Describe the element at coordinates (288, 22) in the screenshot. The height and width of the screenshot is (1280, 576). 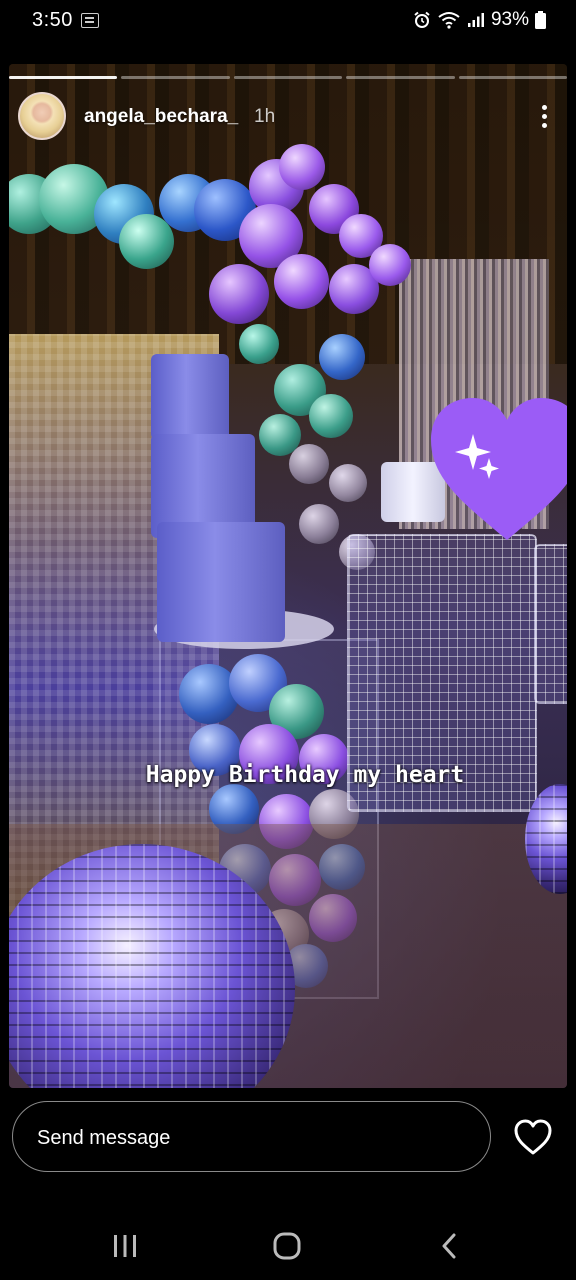
I see `status-bar: 3:50 93%` at that location.